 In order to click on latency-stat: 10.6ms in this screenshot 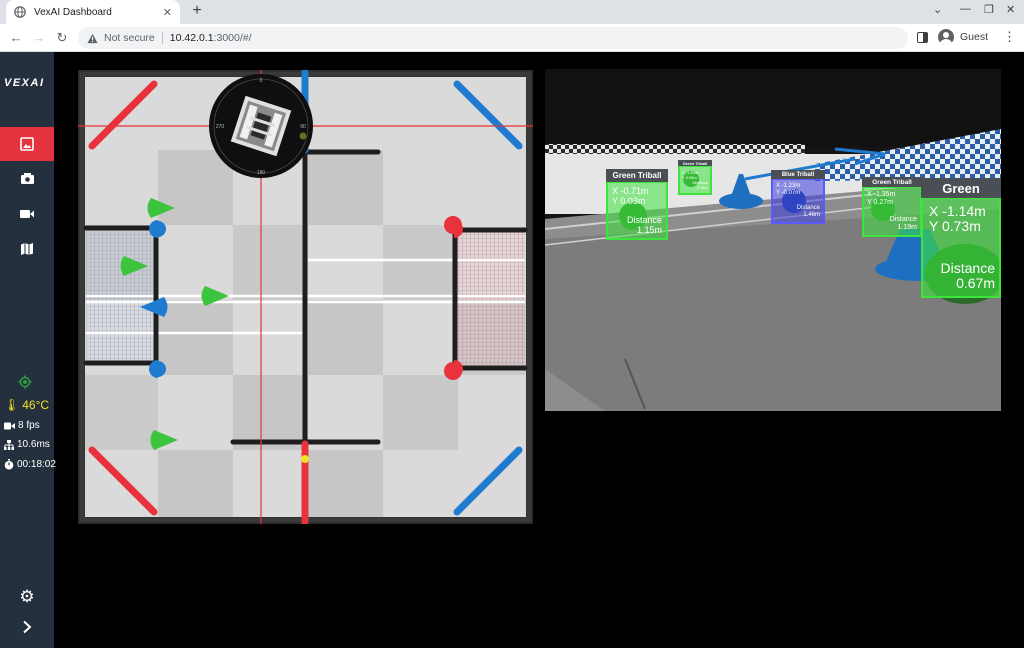, I will do `click(27, 444)`.